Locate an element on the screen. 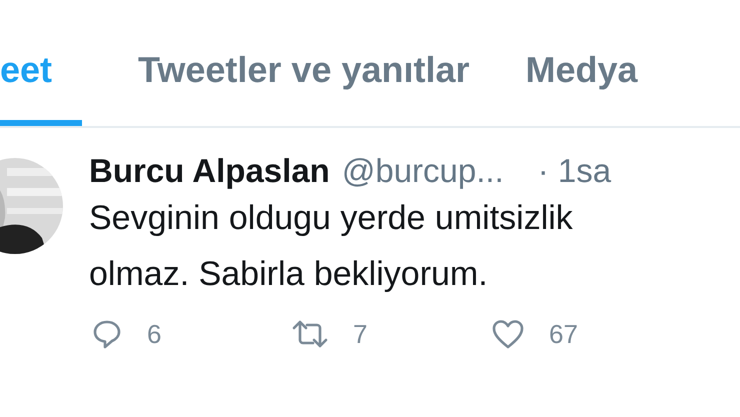 Image resolution: width=740 pixels, height=417 pixels. retweet-icon is located at coordinates (310, 334).